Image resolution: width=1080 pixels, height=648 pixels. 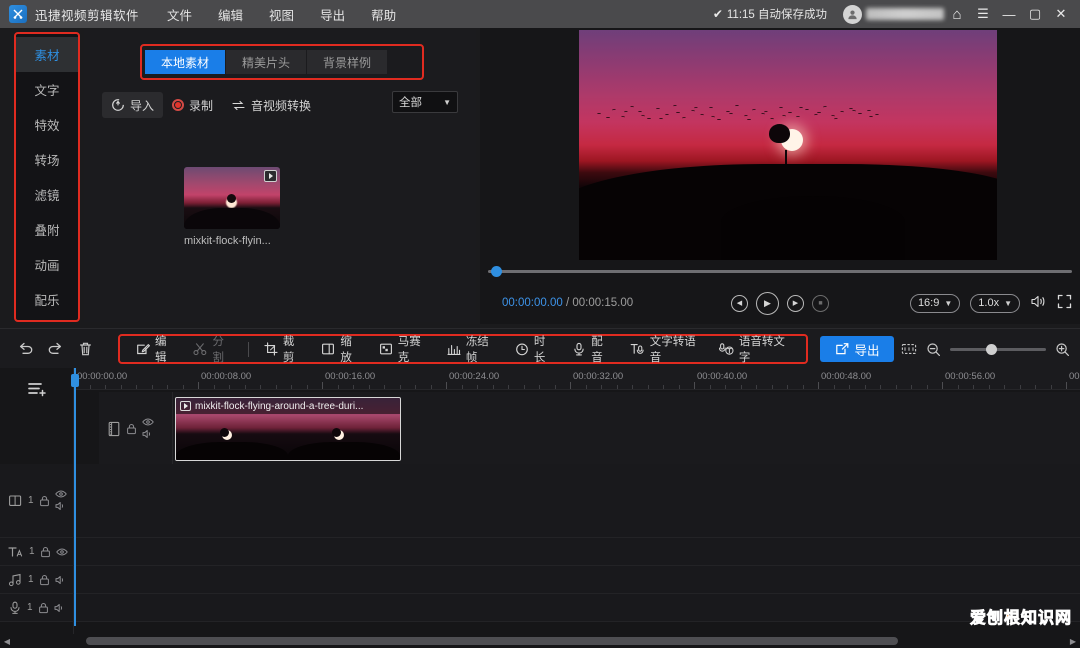 I want to click on aspect-ratio-select: 16:9 ▼, so click(x=935, y=303).